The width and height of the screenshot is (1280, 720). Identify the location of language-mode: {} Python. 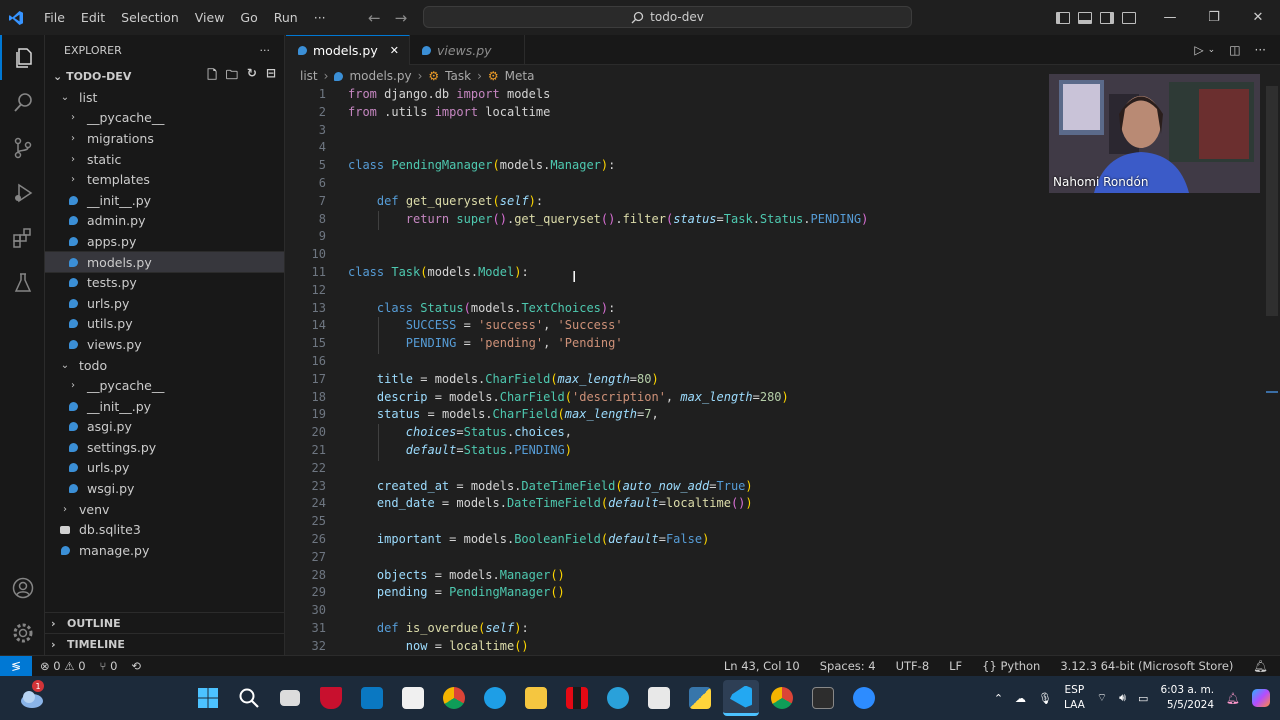
(1011, 666).